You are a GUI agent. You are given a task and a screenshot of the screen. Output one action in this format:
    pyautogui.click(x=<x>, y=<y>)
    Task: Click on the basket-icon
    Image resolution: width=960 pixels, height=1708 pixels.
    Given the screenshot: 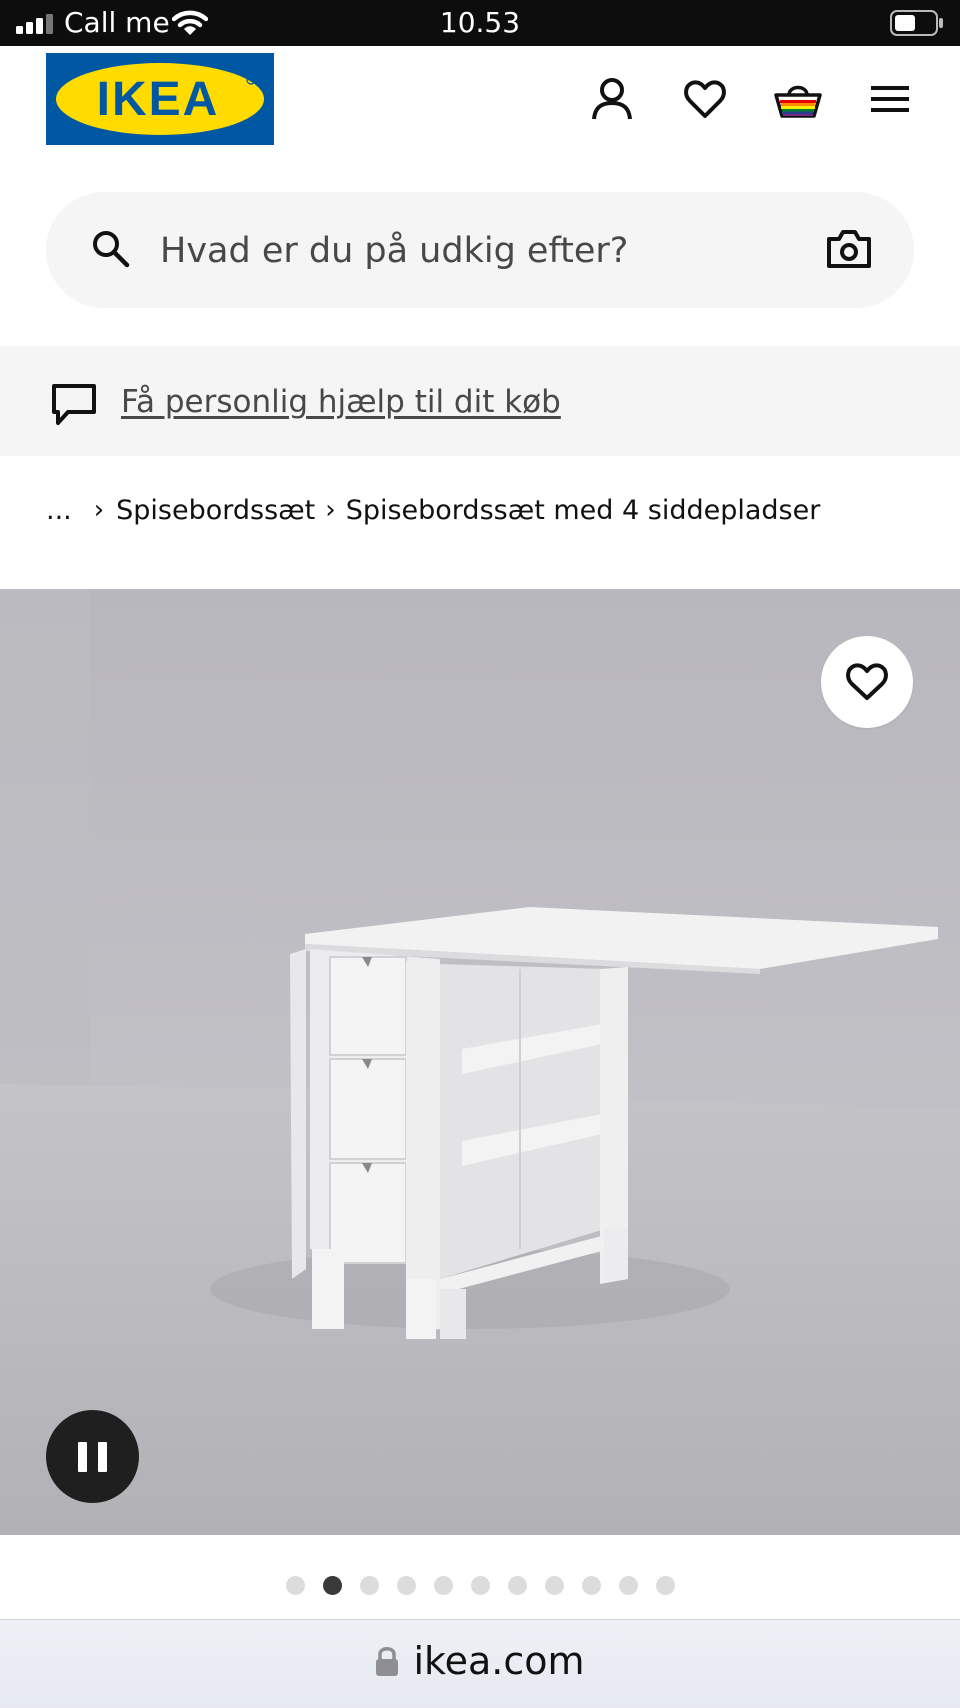 What is the action you would take?
    pyautogui.click(x=798, y=99)
    